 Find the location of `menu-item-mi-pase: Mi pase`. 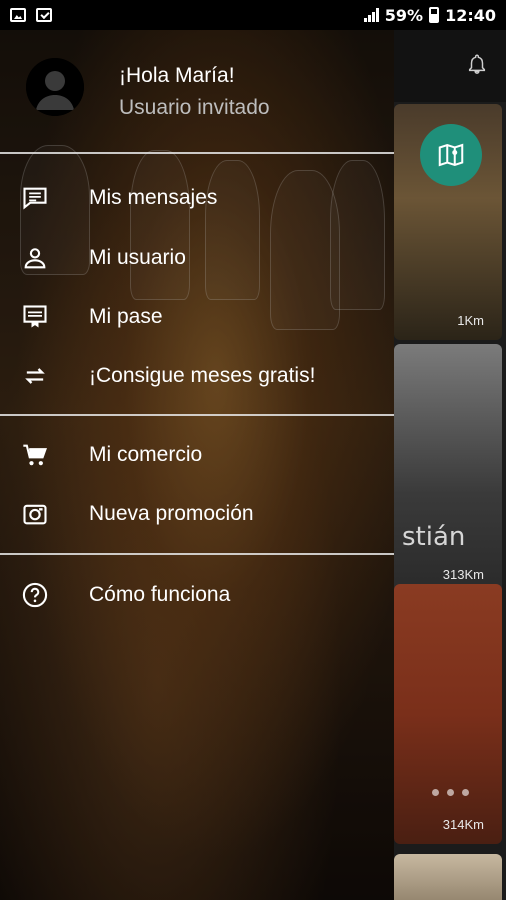

menu-item-mi-pase: Mi pase is located at coordinates (197, 317).